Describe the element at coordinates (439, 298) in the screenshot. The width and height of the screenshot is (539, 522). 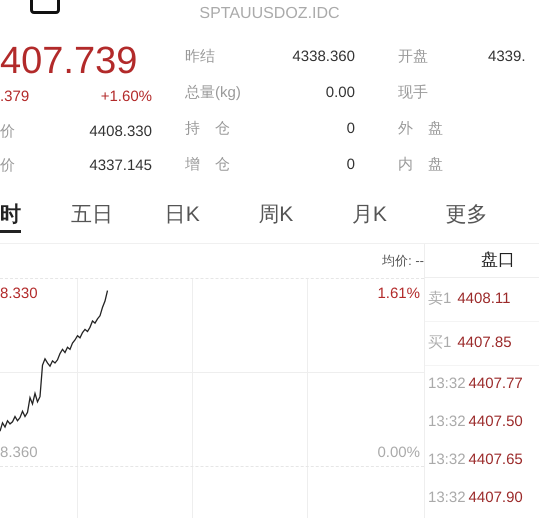
I see `order-label: 卖1` at that location.